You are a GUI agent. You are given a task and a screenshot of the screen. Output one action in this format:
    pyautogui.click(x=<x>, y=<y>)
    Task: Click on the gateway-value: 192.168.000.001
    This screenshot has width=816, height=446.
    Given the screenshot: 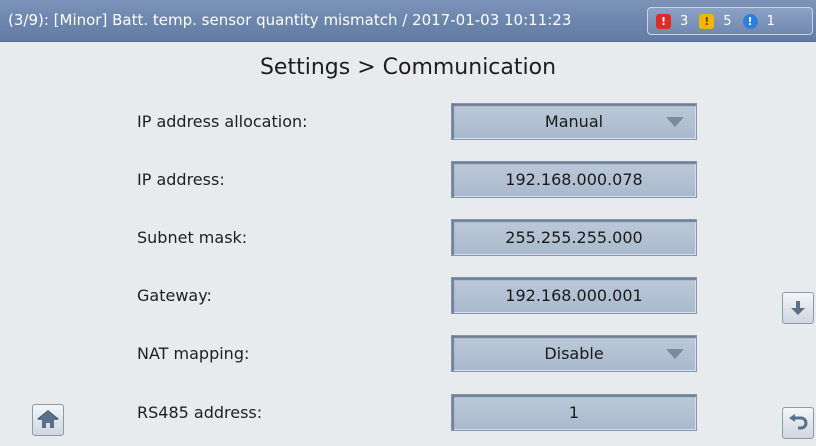 What is the action you would take?
    pyautogui.click(x=574, y=295)
    